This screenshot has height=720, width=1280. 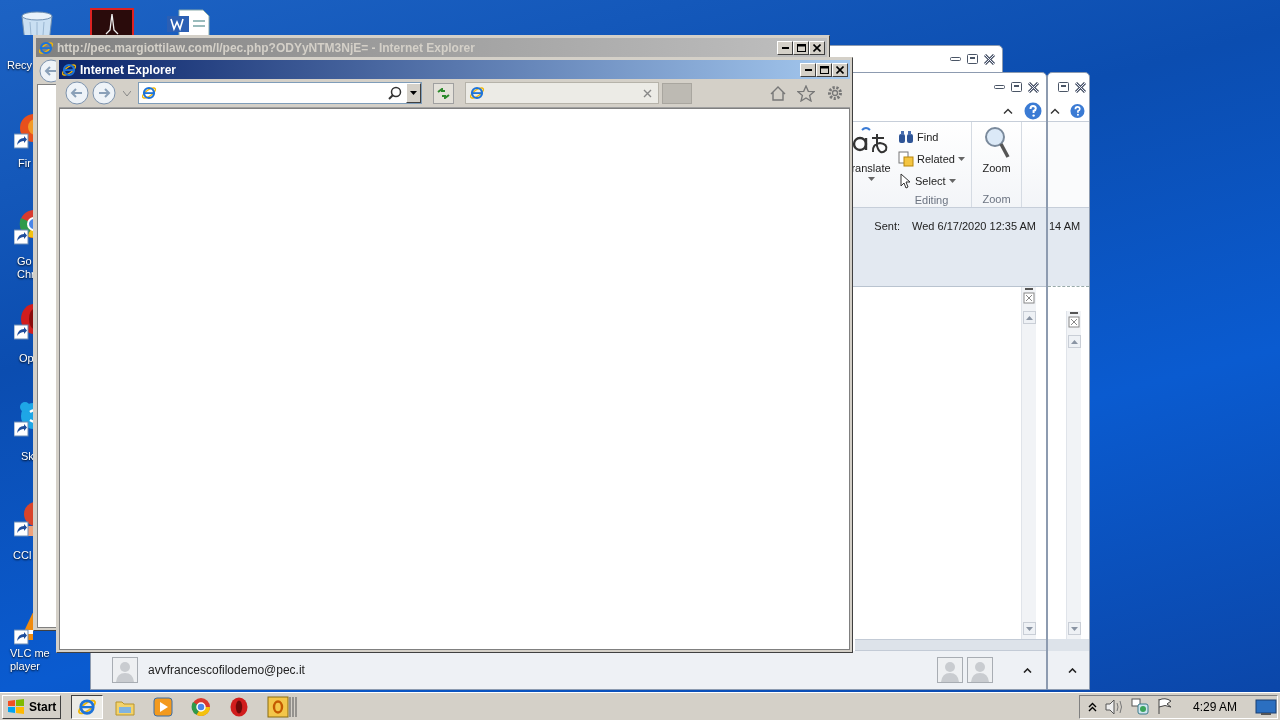 I want to click on compatibility-button, so click(x=443, y=93).